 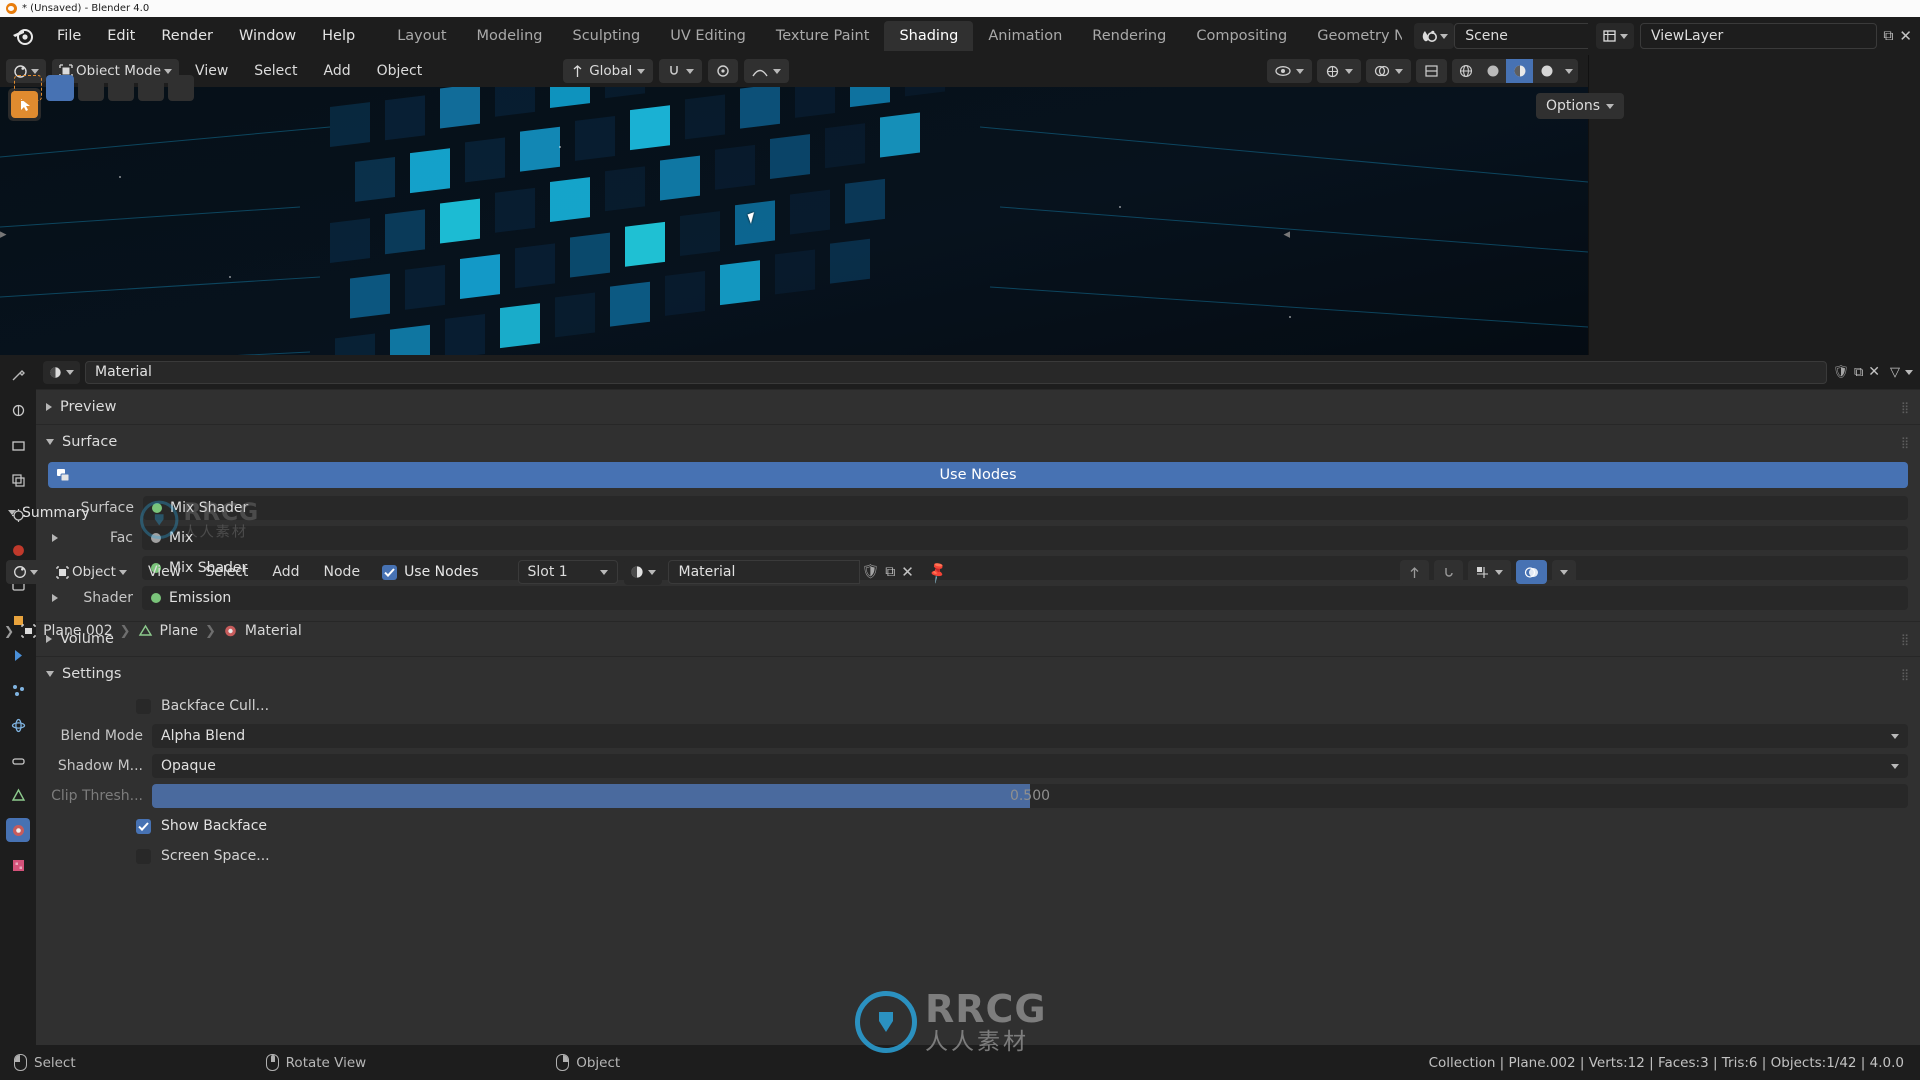 What do you see at coordinates (606, 36) in the screenshot?
I see `tab-sculpting: Sculpting` at bounding box center [606, 36].